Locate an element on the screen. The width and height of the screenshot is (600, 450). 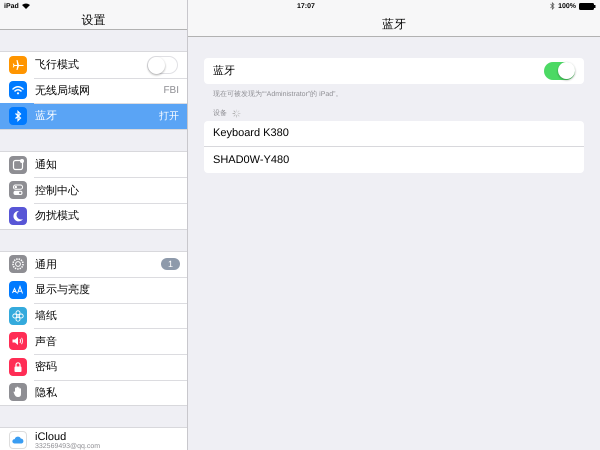
flower-icon is located at coordinates (18, 315).